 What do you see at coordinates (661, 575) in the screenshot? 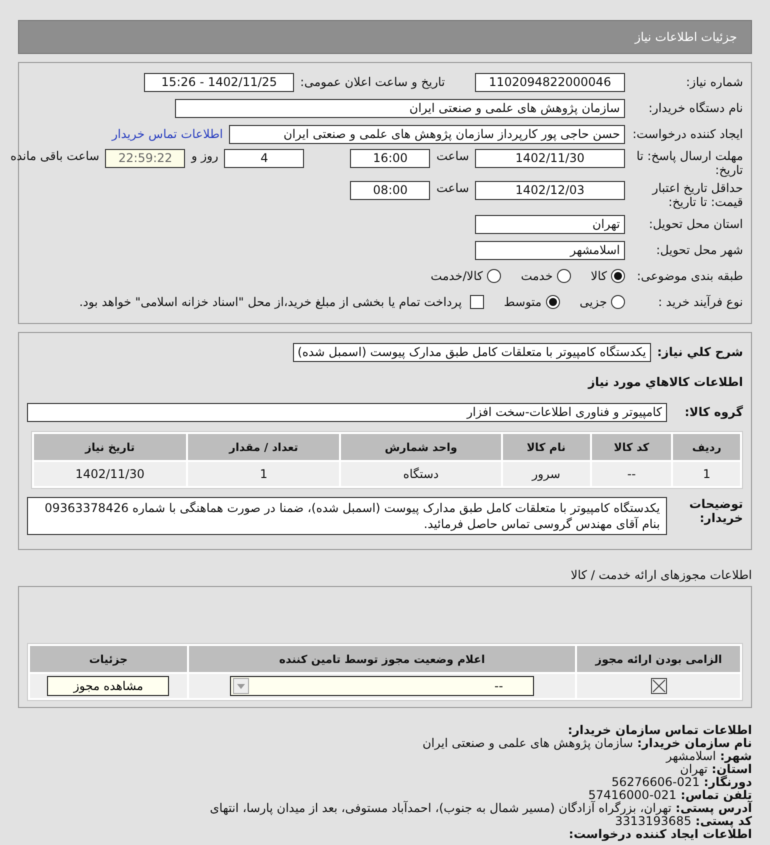
I see `section-title: اطلاعات مجوزهای ارائه خدمت / کالا` at bounding box center [661, 575].